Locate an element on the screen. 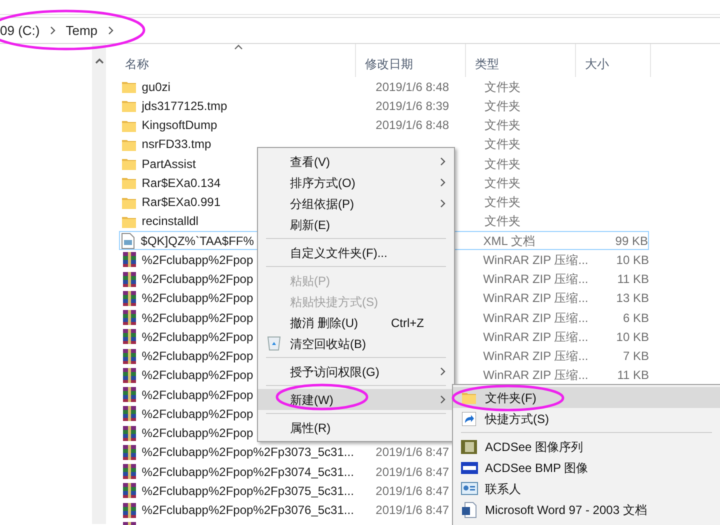 The width and height of the screenshot is (720, 525). file-name: Rar$EXa0.134 is located at coordinates (181, 183).